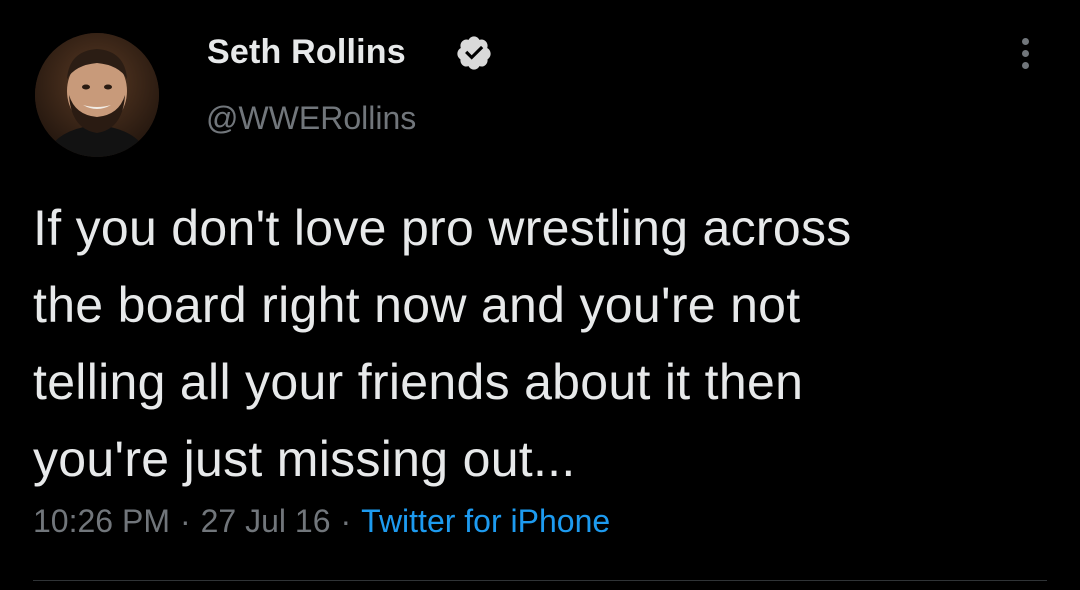 This screenshot has width=1080, height=590. I want to click on verified-badge-icon, so click(474, 53).